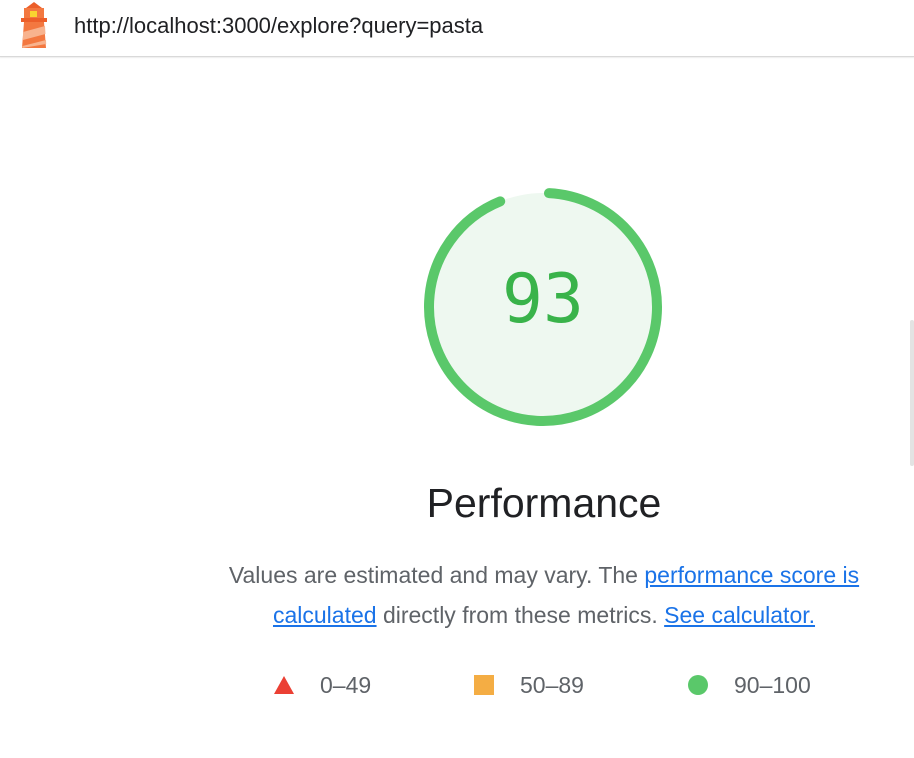 The width and height of the screenshot is (914, 758). I want to click on circle-icon, so click(698, 685).